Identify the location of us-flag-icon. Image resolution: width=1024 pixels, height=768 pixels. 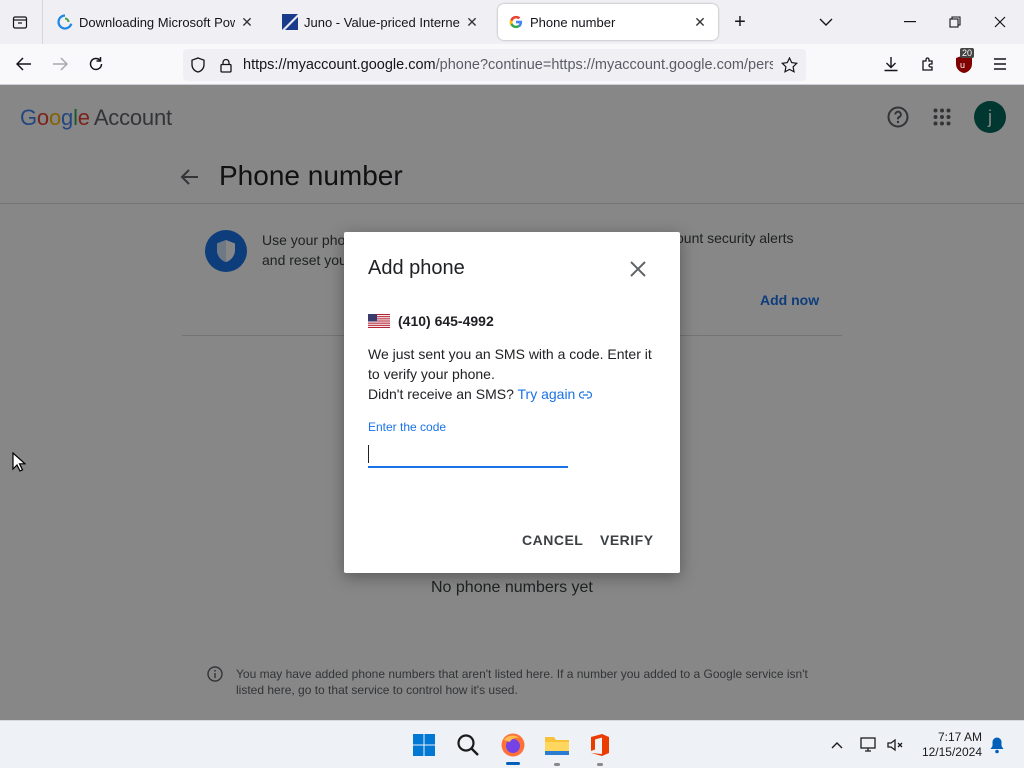
(379, 321).